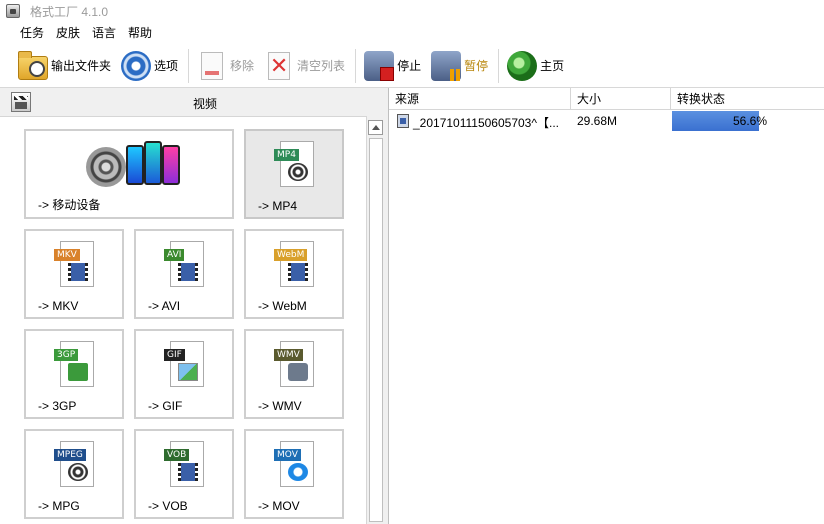 This screenshot has height=524, width=824. What do you see at coordinates (480, 98) in the screenshot?
I see `column-source: 来源` at bounding box center [480, 98].